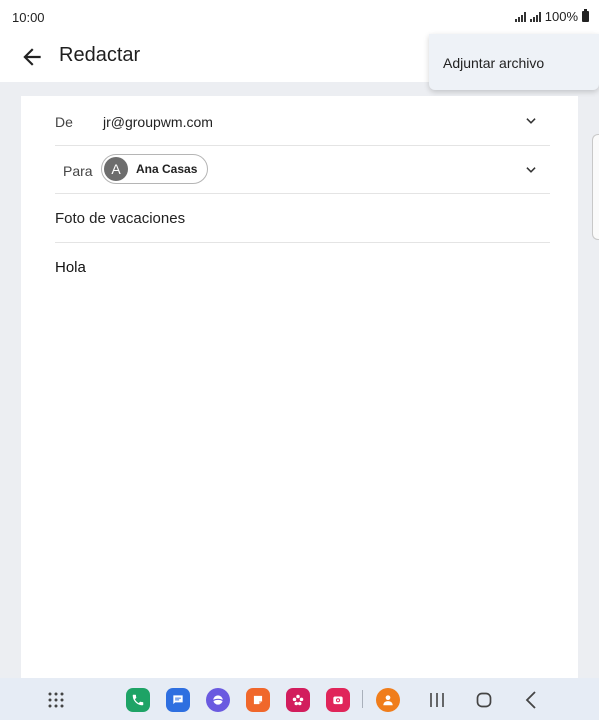 This screenshot has height=720, width=599. I want to click on recipient-chip: A Ana Casas, so click(155, 169).